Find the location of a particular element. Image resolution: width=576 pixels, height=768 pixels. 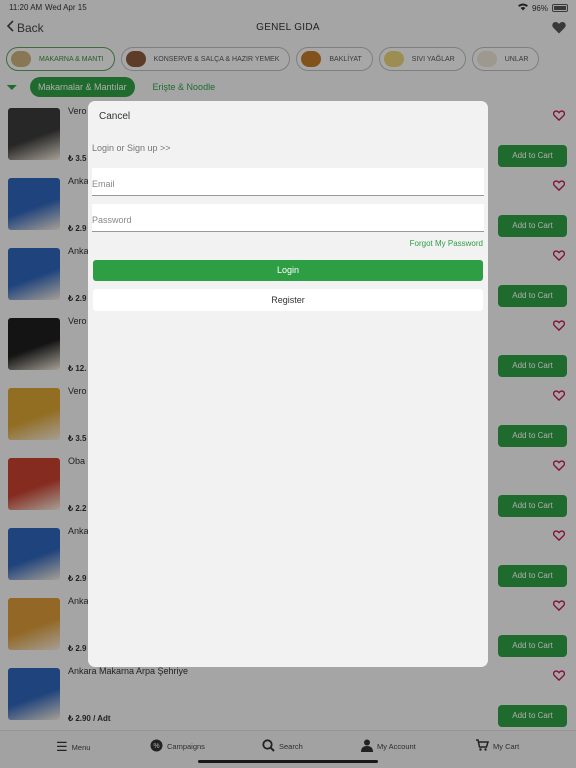

login-signup-hint: Login or Sign up >> is located at coordinates (131, 148).